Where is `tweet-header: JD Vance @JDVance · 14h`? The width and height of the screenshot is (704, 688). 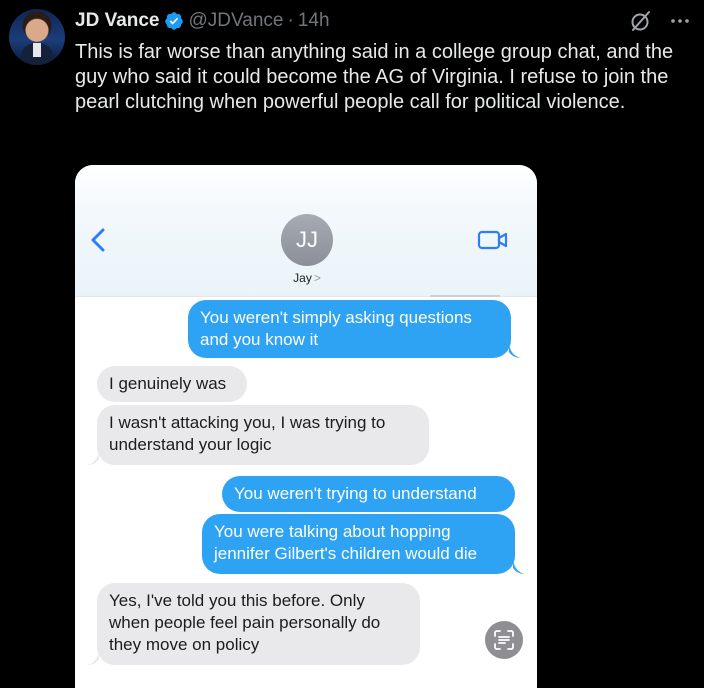 tweet-header: JD Vance @JDVance · 14h is located at coordinates (202, 21).